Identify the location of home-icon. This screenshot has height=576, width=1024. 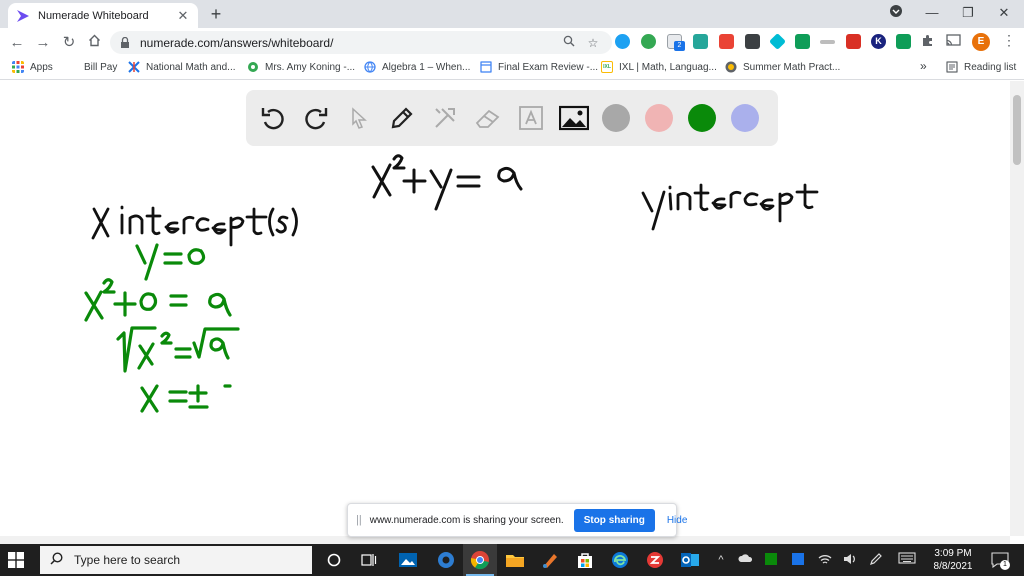
(94, 40).